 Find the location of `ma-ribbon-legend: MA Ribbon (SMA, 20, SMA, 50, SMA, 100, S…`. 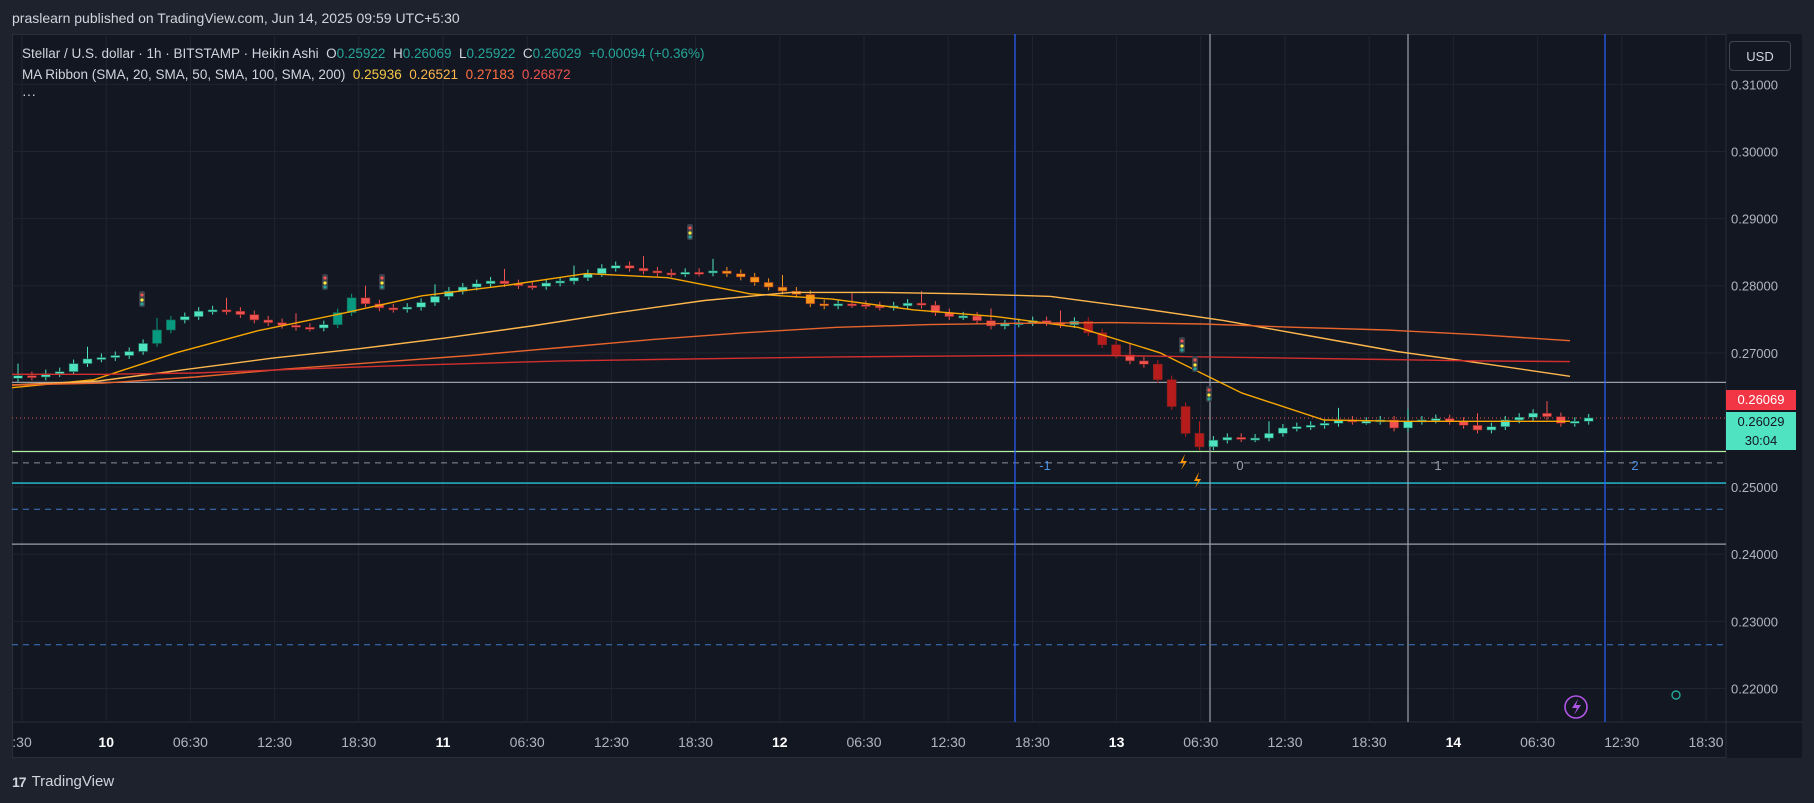

ma-ribbon-legend: MA Ribbon (SMA, 20, SMA, 50, SMA, 100, S… is located at coordinates (296, 74).